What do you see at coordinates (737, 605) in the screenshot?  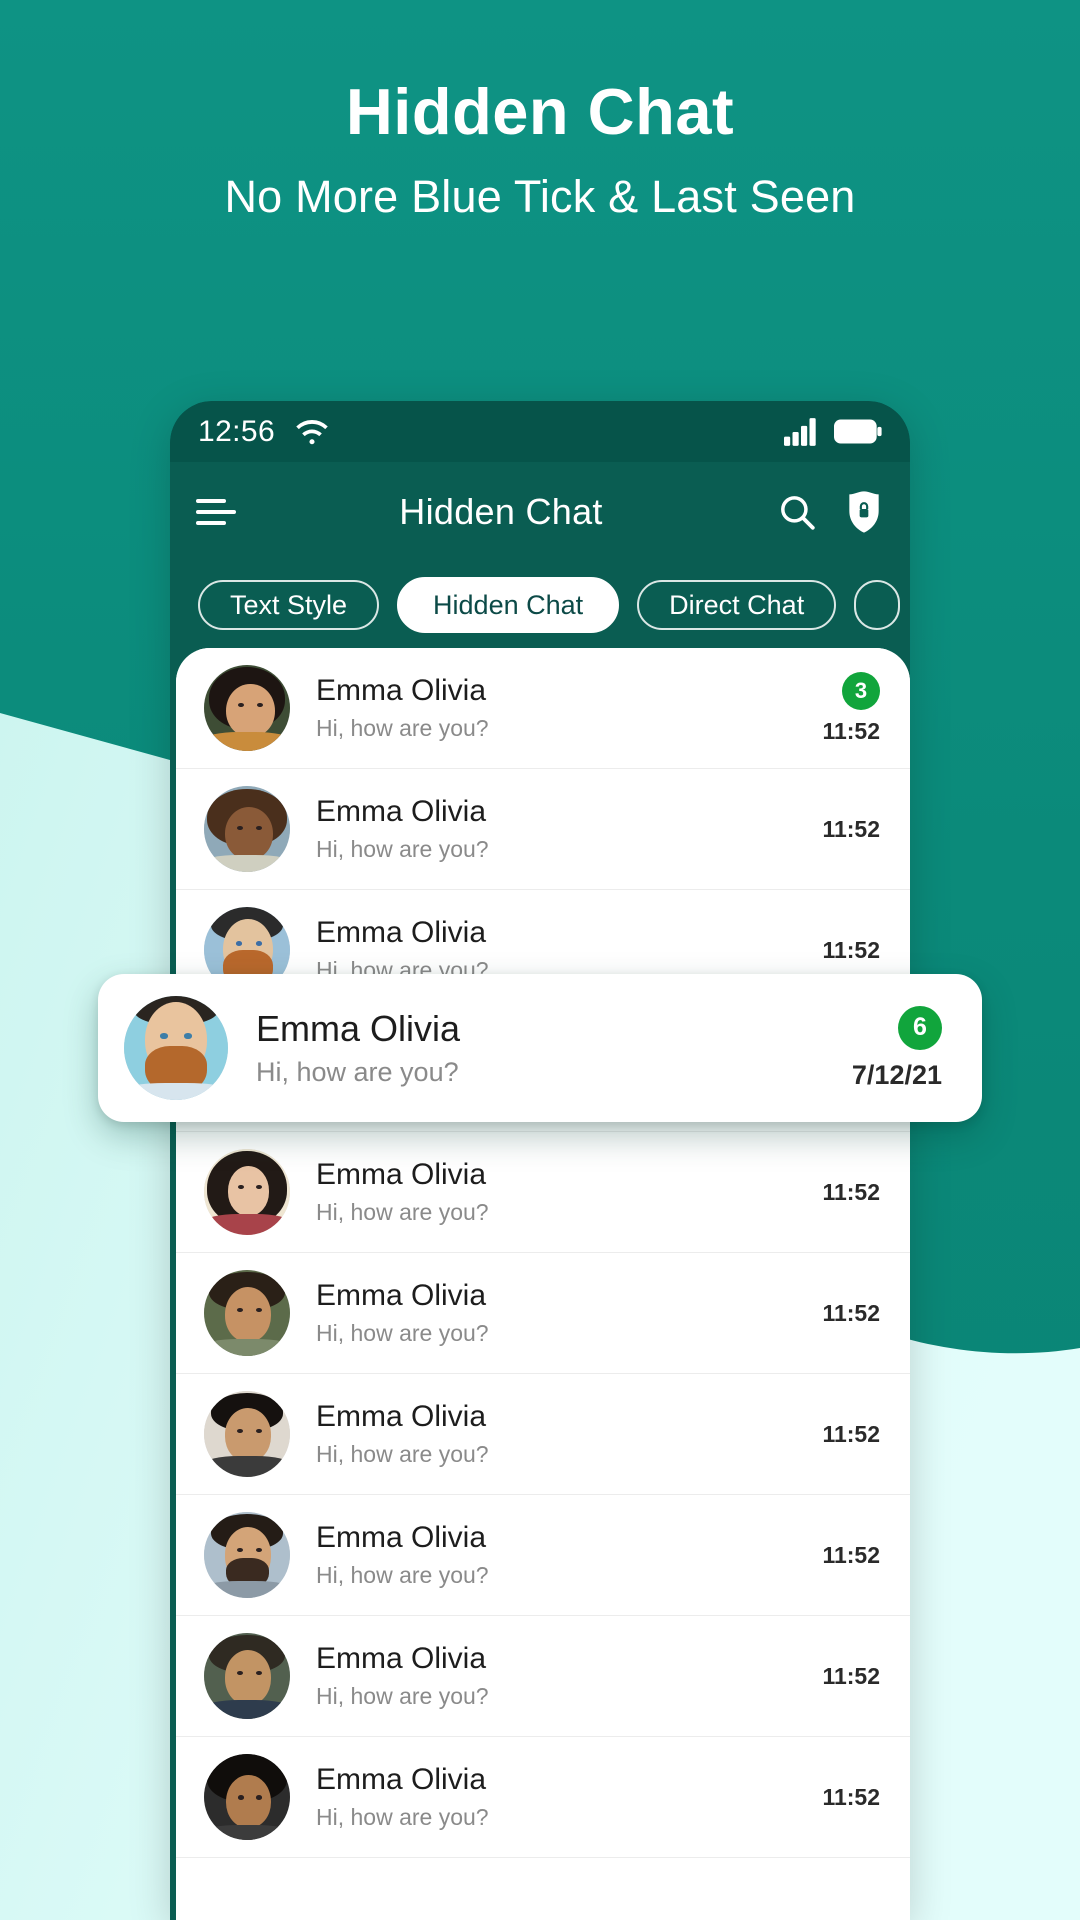 I see `tab-direct-chat: Direct Chat` at bounding box center [737, 605].